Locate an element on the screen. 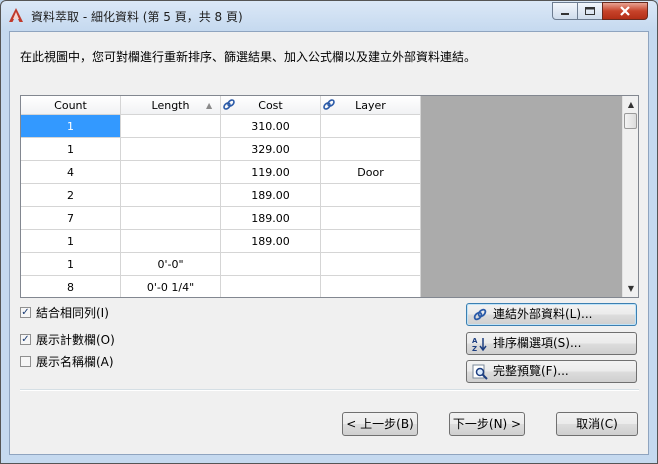 The width and height of the screenshot is (658, 464). svg-text: Z is located at coordinates (474, 348).